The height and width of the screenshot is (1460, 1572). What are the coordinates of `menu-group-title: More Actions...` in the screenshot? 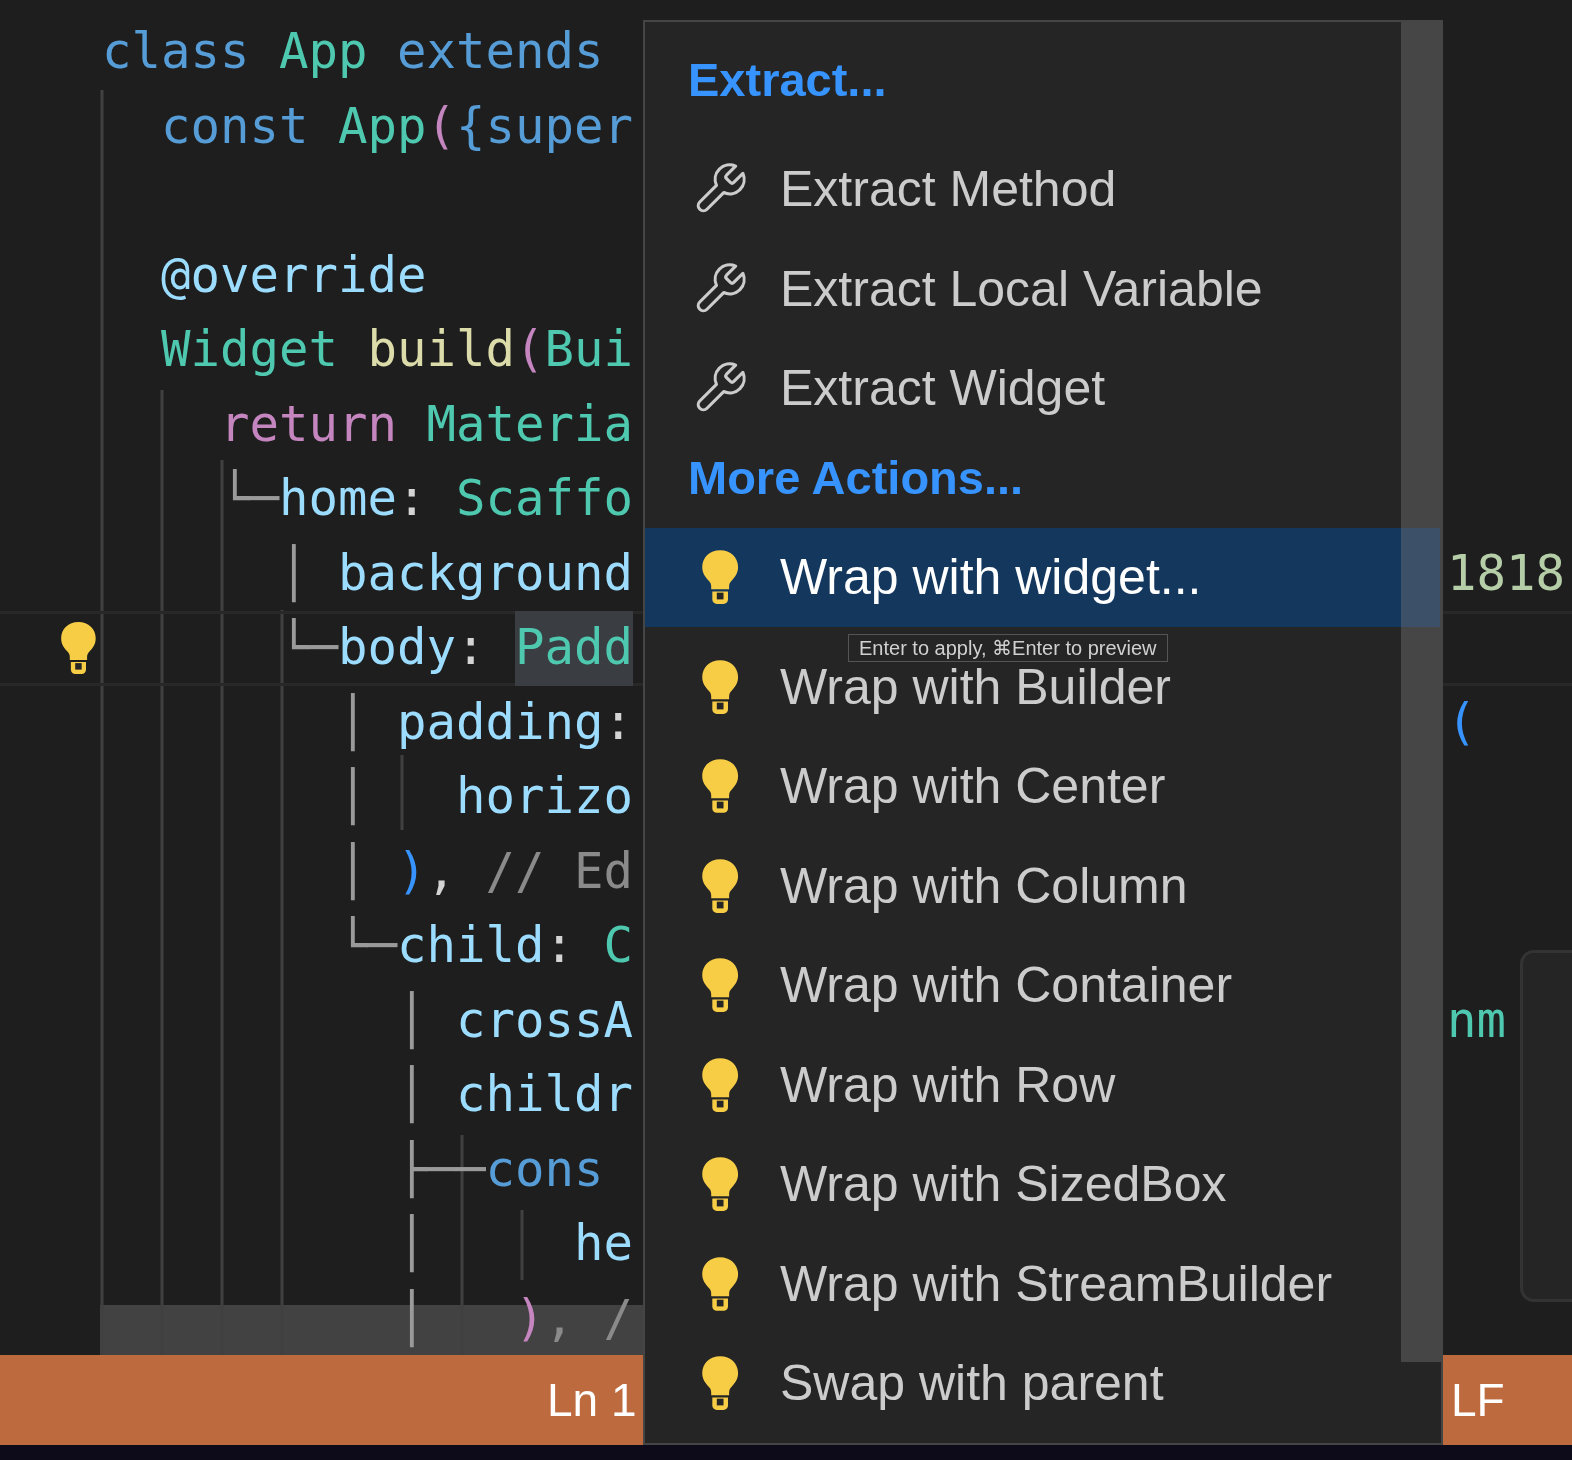 It's located at (856, 478).